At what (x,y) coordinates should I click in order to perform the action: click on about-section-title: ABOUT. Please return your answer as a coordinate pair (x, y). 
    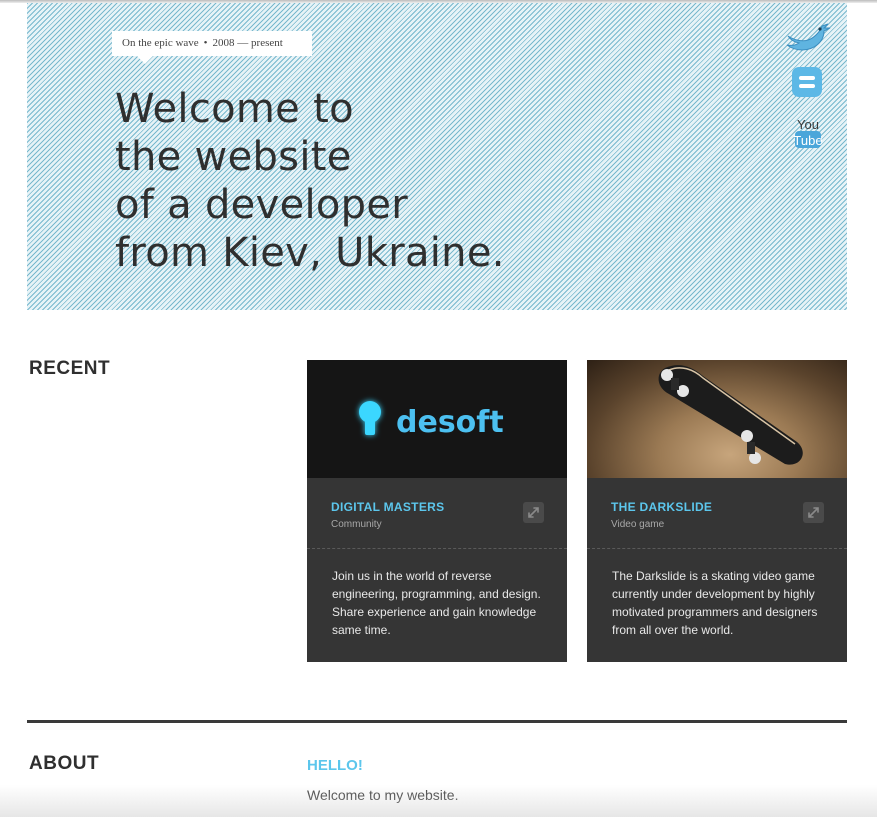
    Looking at the image, I should click on (64, 763).